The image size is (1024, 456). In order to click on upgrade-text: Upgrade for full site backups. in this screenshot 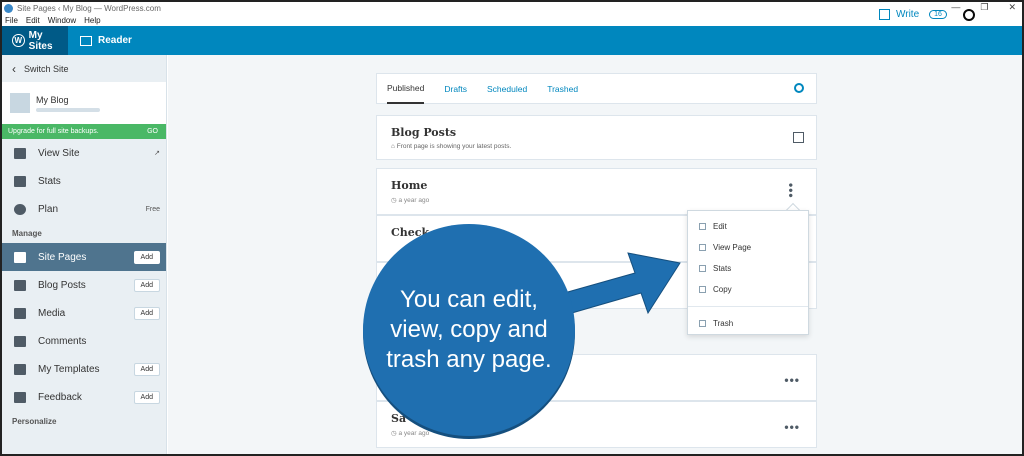, I will do `click(53, 131)`.